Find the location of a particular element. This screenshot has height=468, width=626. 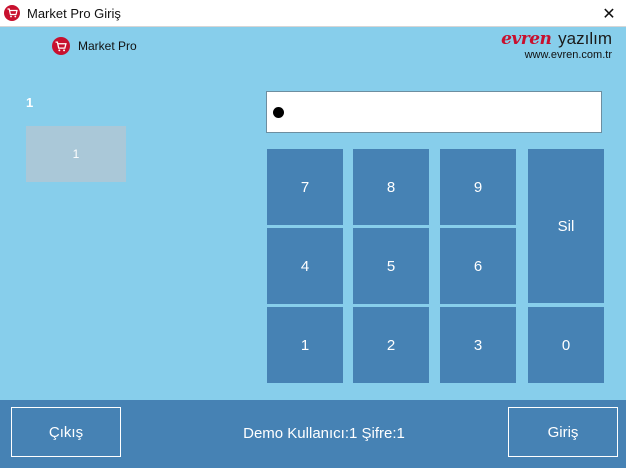

footer-bar: Çıkış Demo Kullanıcı:1 Şifre:1 Giriş is located at coordinates (313, 434).